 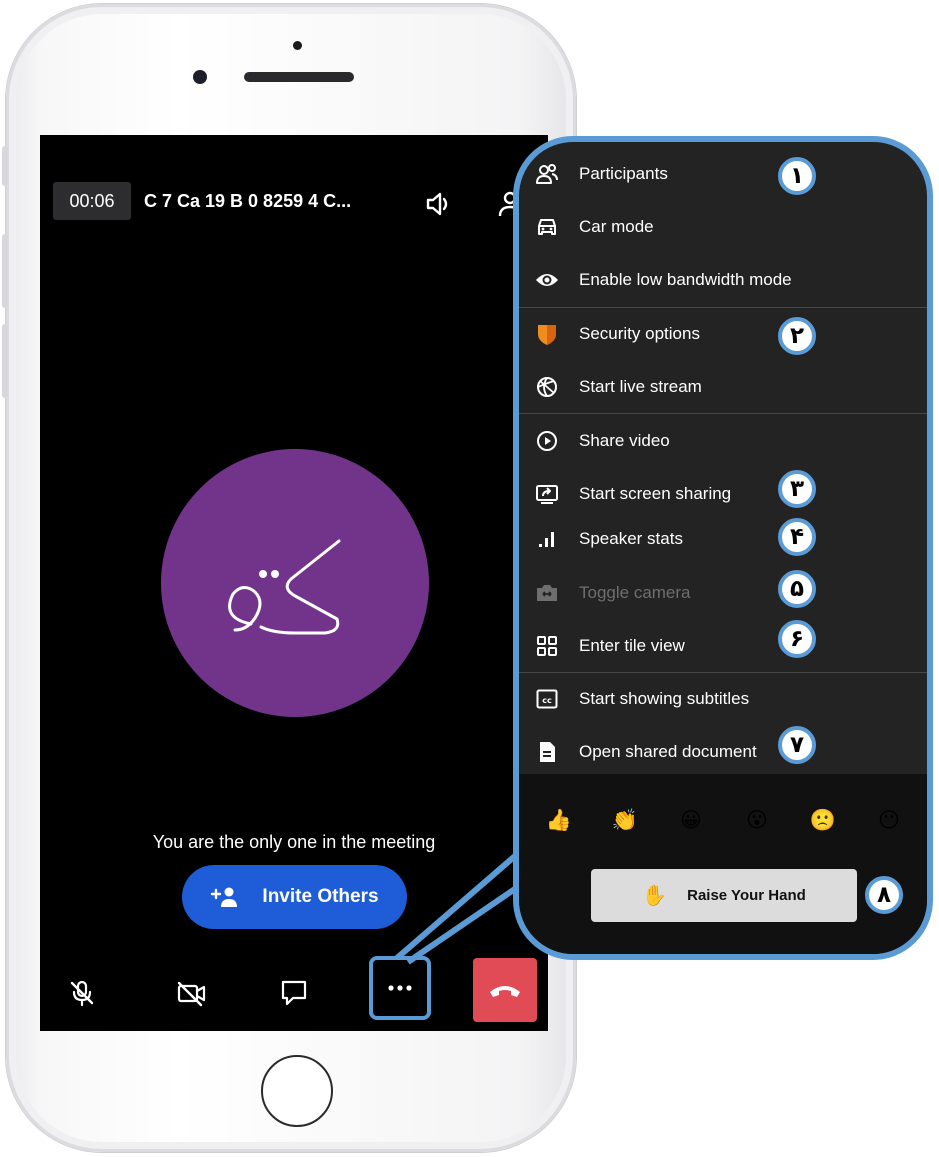 What do you see at coordinates (797, 589) in the screenshot?
I see `annotation-badge-5: ۵` at bounding box center [797, 589].